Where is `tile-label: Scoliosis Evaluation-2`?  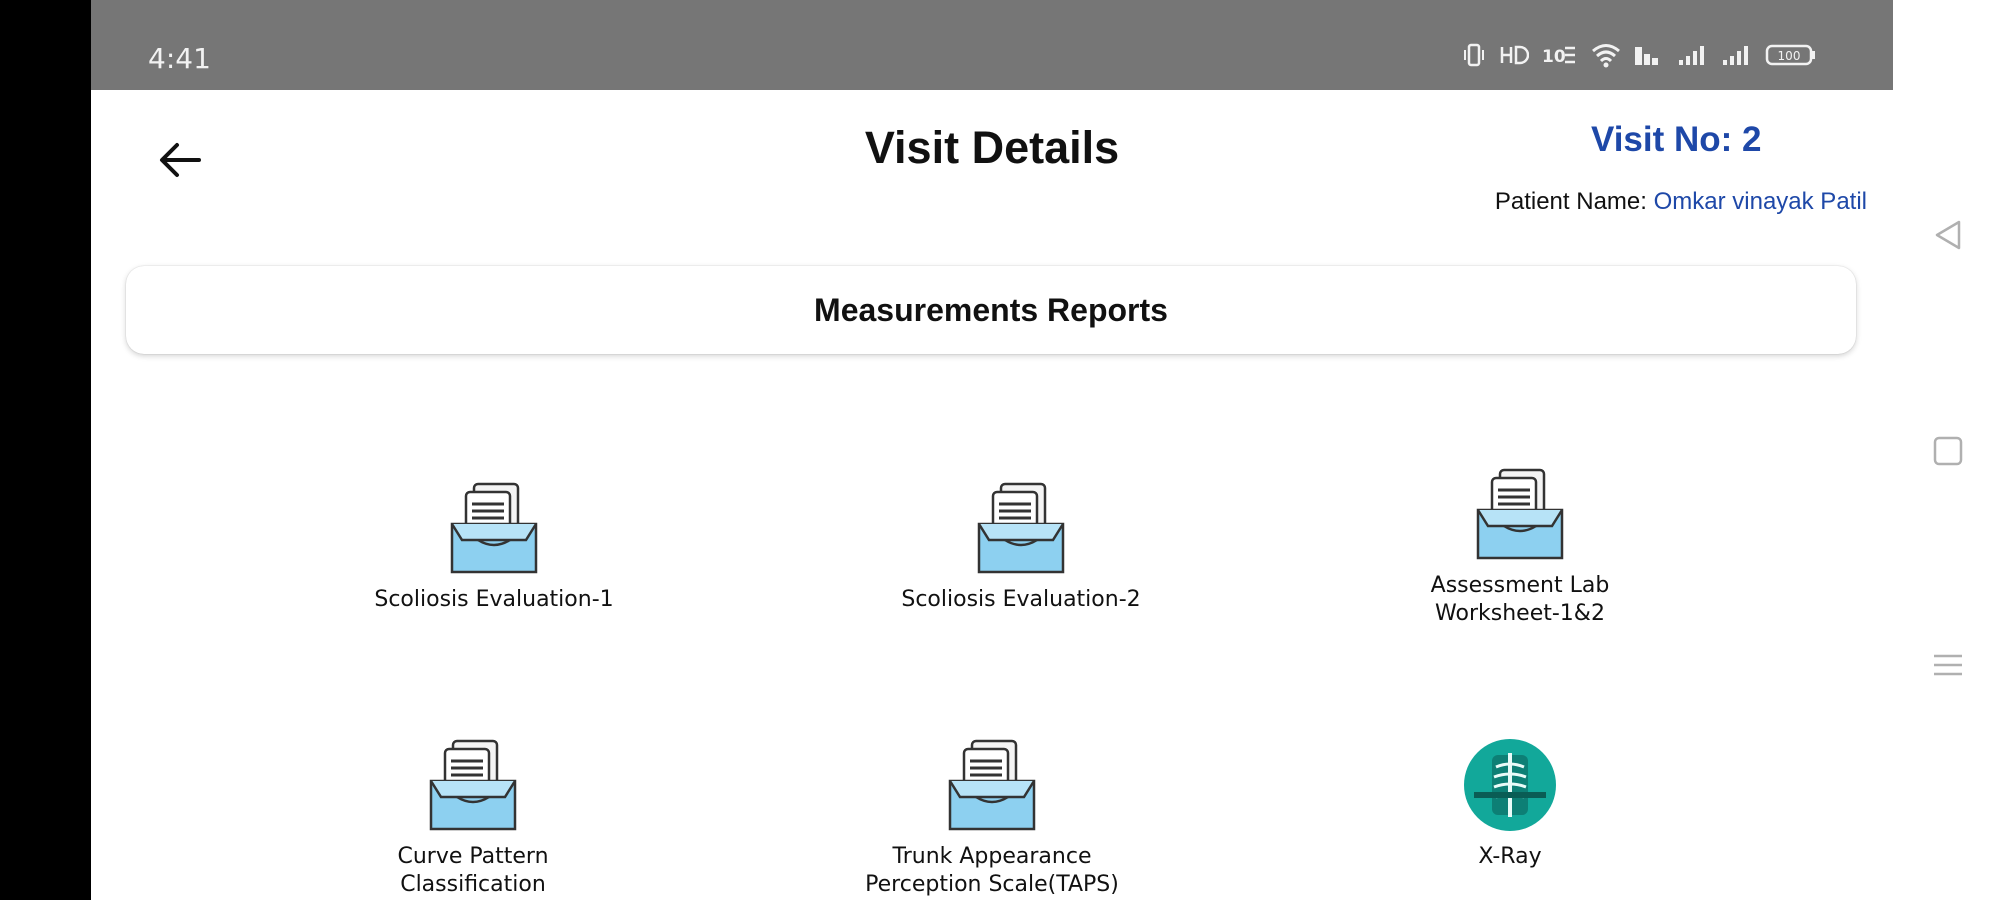
tile-label: Scoliosis Evaluation-2 is located at coordinates (1021, 599).